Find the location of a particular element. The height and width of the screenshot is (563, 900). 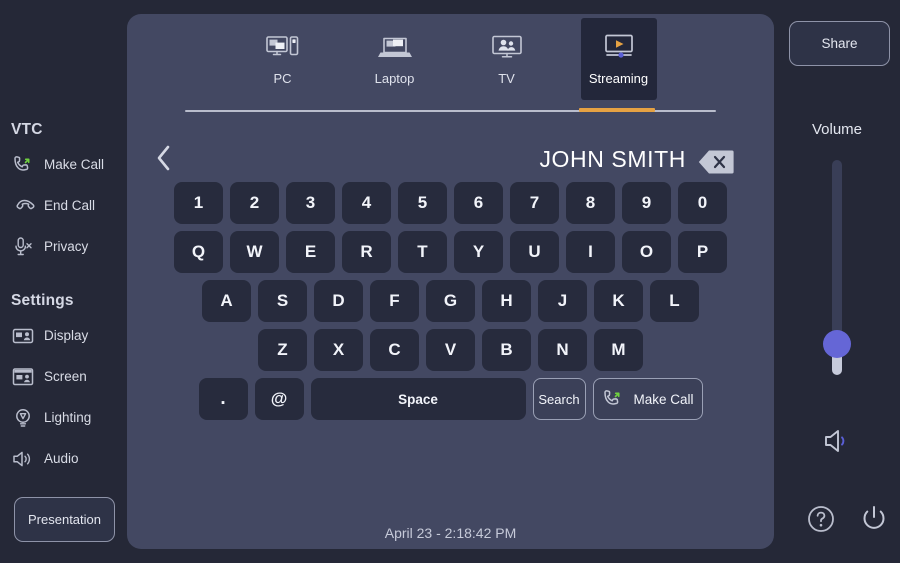

sidebar-item-label: Audio is located at coordinates (61, 458).